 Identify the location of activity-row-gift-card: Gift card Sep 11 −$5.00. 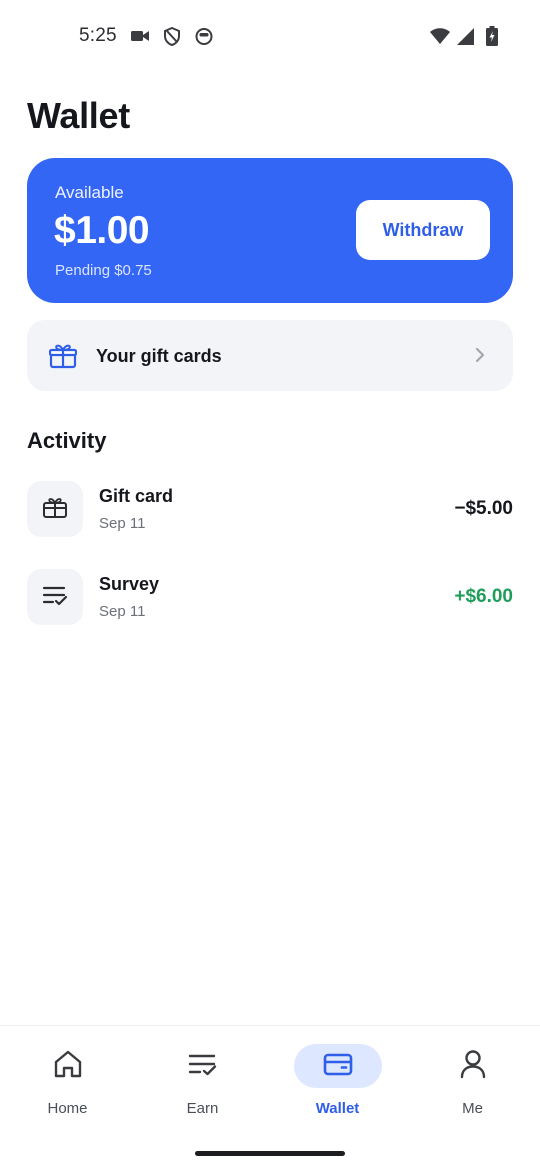
(270, 509).